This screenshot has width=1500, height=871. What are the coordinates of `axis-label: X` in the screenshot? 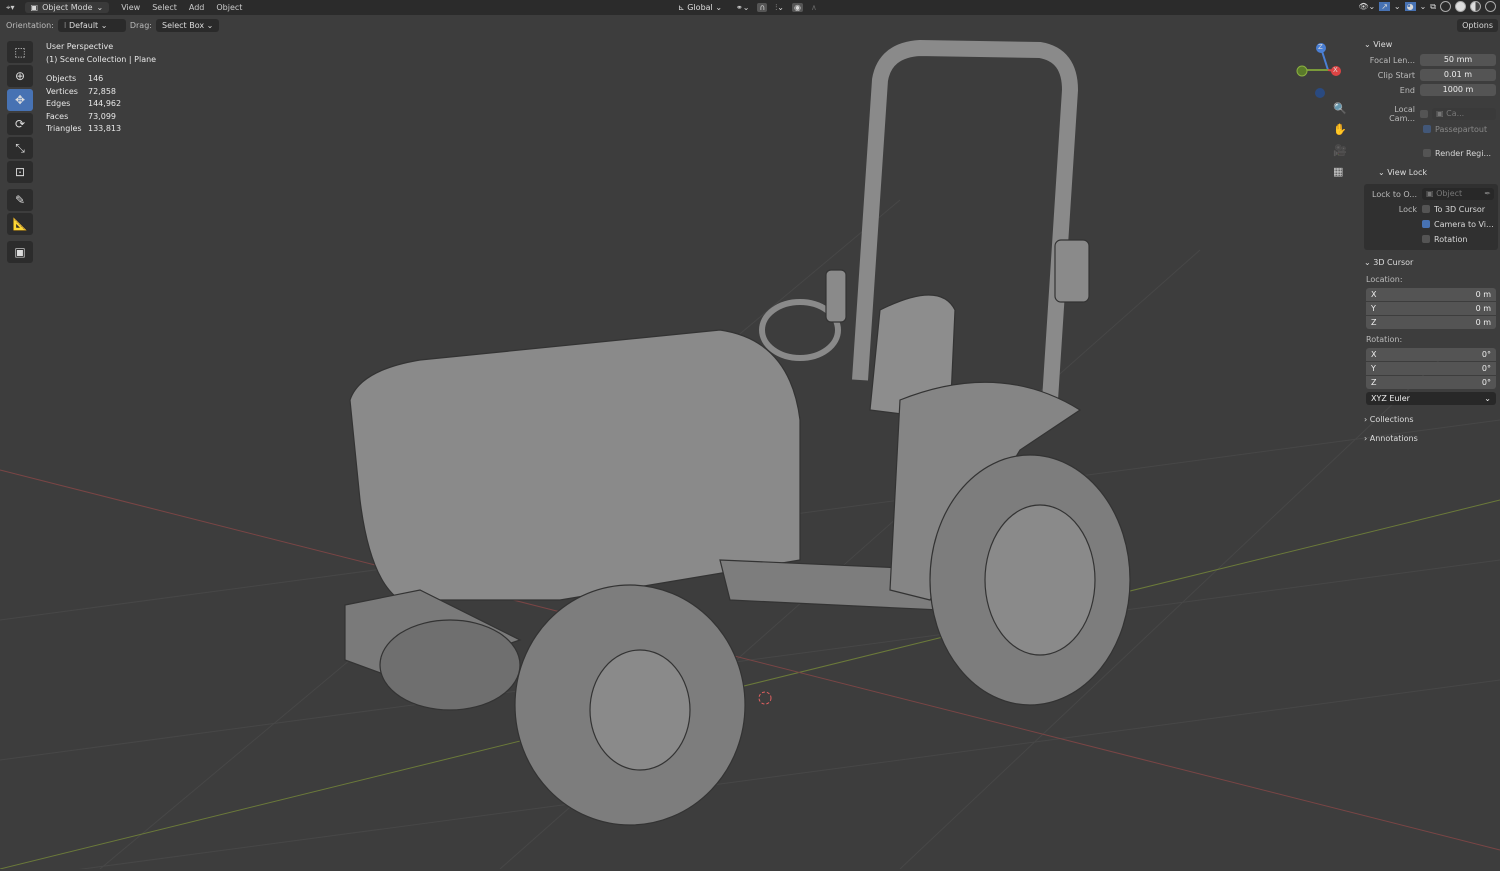 It's located at (1374, 354).